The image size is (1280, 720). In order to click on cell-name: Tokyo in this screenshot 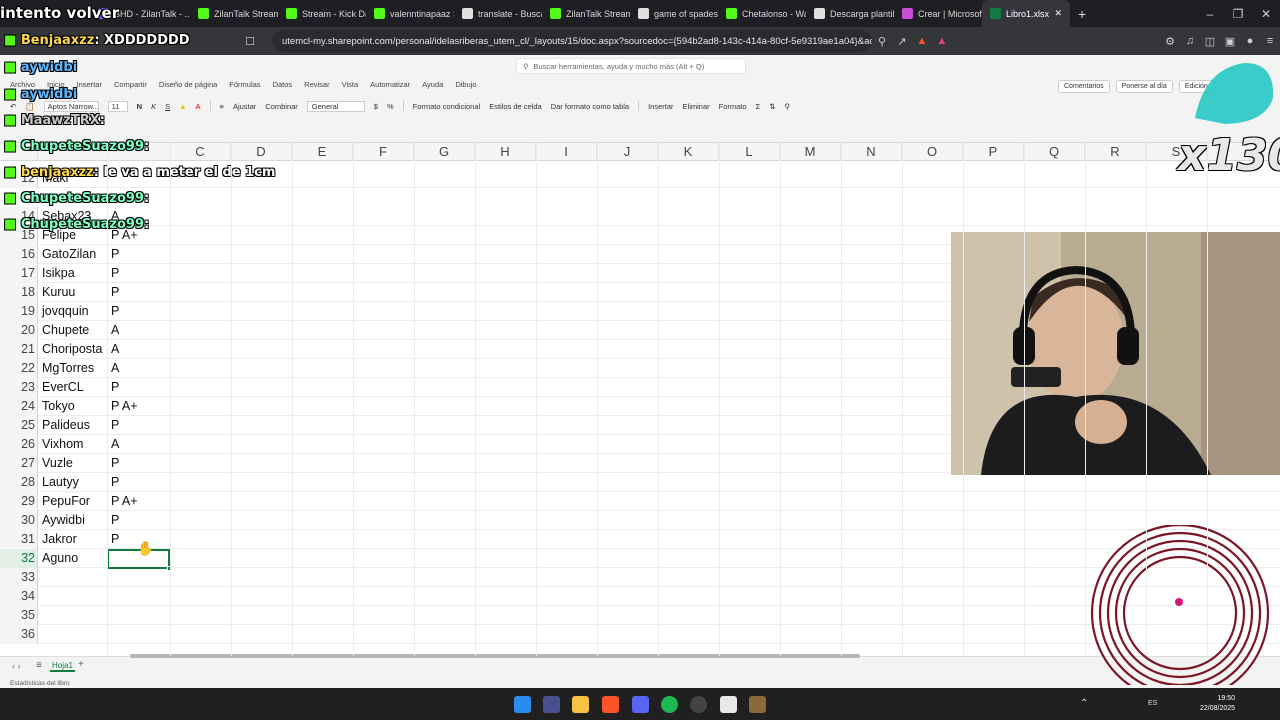, I will do `click(58, 406)`.